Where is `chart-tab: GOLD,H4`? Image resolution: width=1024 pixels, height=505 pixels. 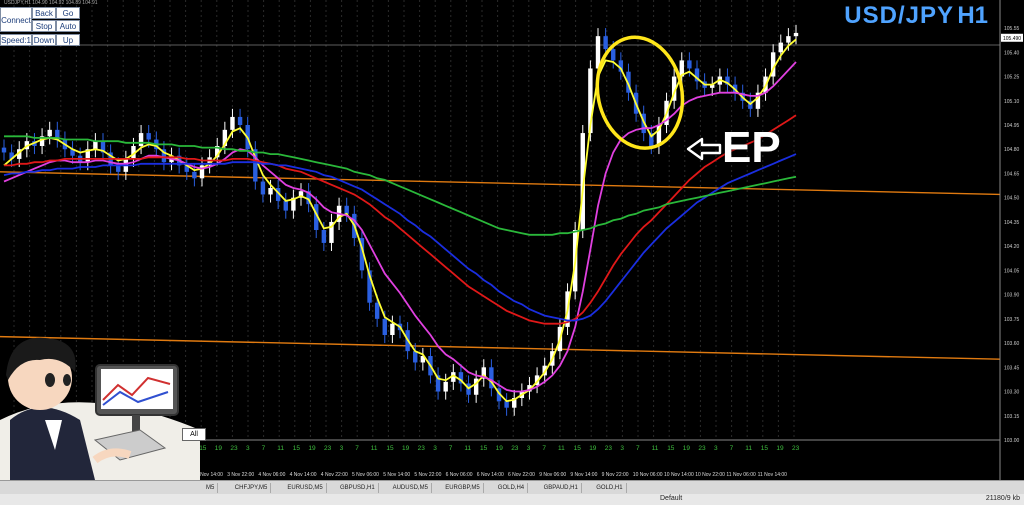
chart-tab: GOLD,H4 is located at coordinates (512, 488).